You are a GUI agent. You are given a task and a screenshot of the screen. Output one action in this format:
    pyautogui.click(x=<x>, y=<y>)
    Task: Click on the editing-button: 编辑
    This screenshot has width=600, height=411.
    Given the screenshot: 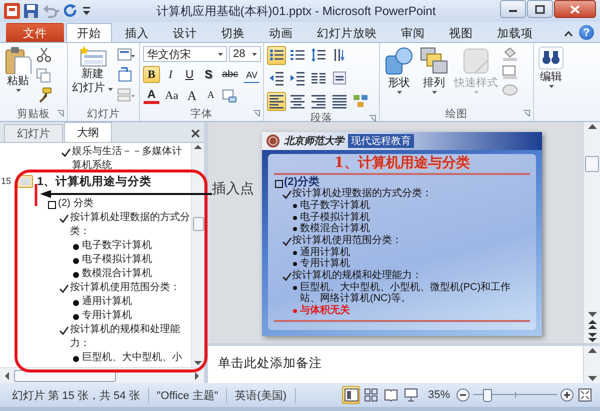 What is the action you would take?
    pyautogui.click(x=551, y=67)
    